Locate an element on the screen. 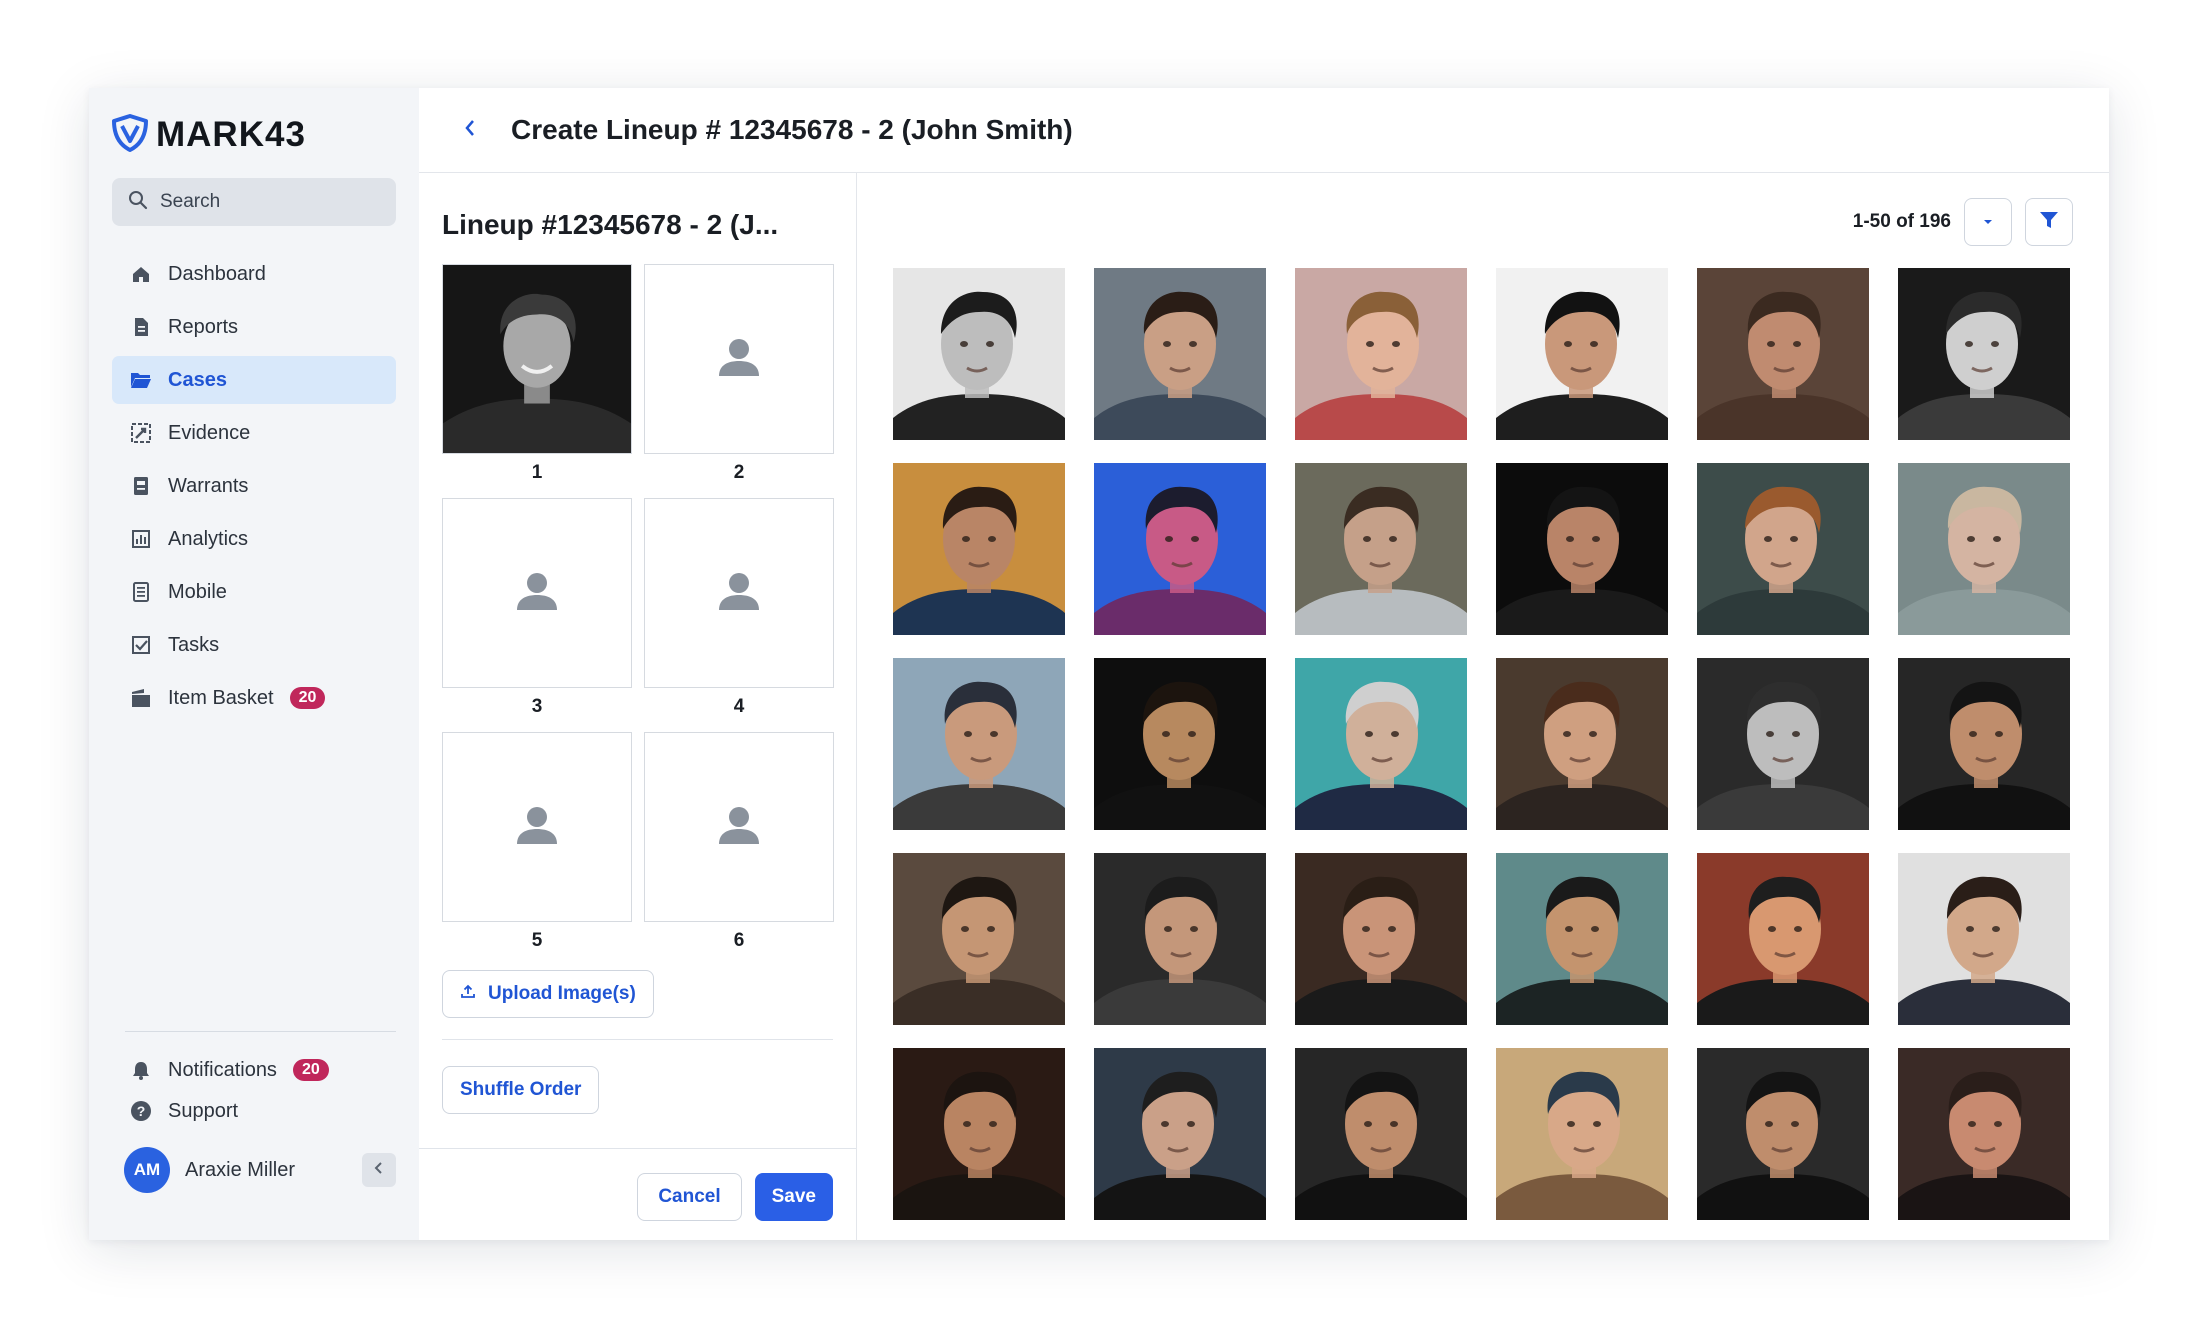 This screenshot has height=1329, width=2198. caret-down-icon is located at coordinates (1988, 222).